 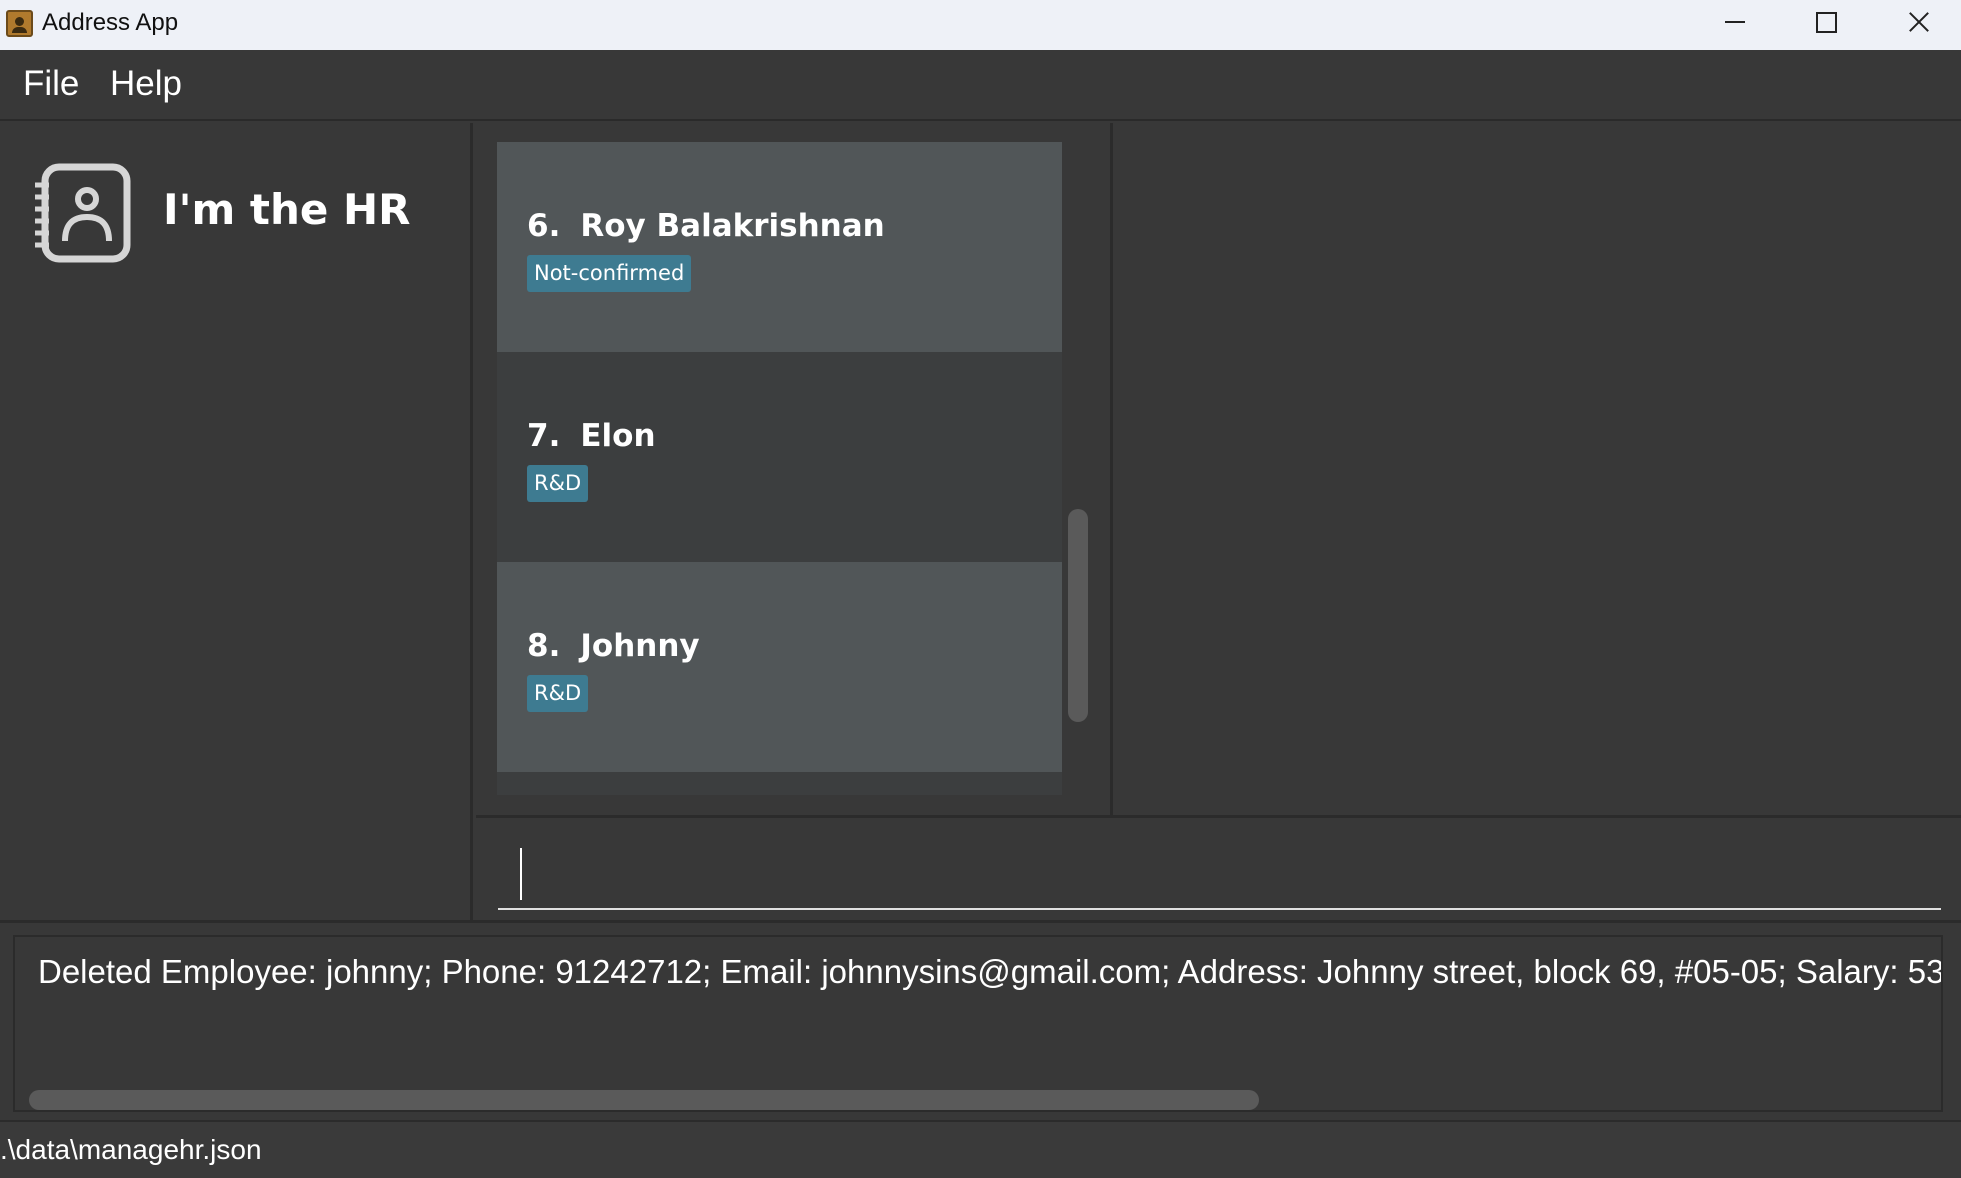 What do you see at coordinates (980, 25) in the screenshot?
I see `title-bar: Address App` at bounding box center [980, 25].